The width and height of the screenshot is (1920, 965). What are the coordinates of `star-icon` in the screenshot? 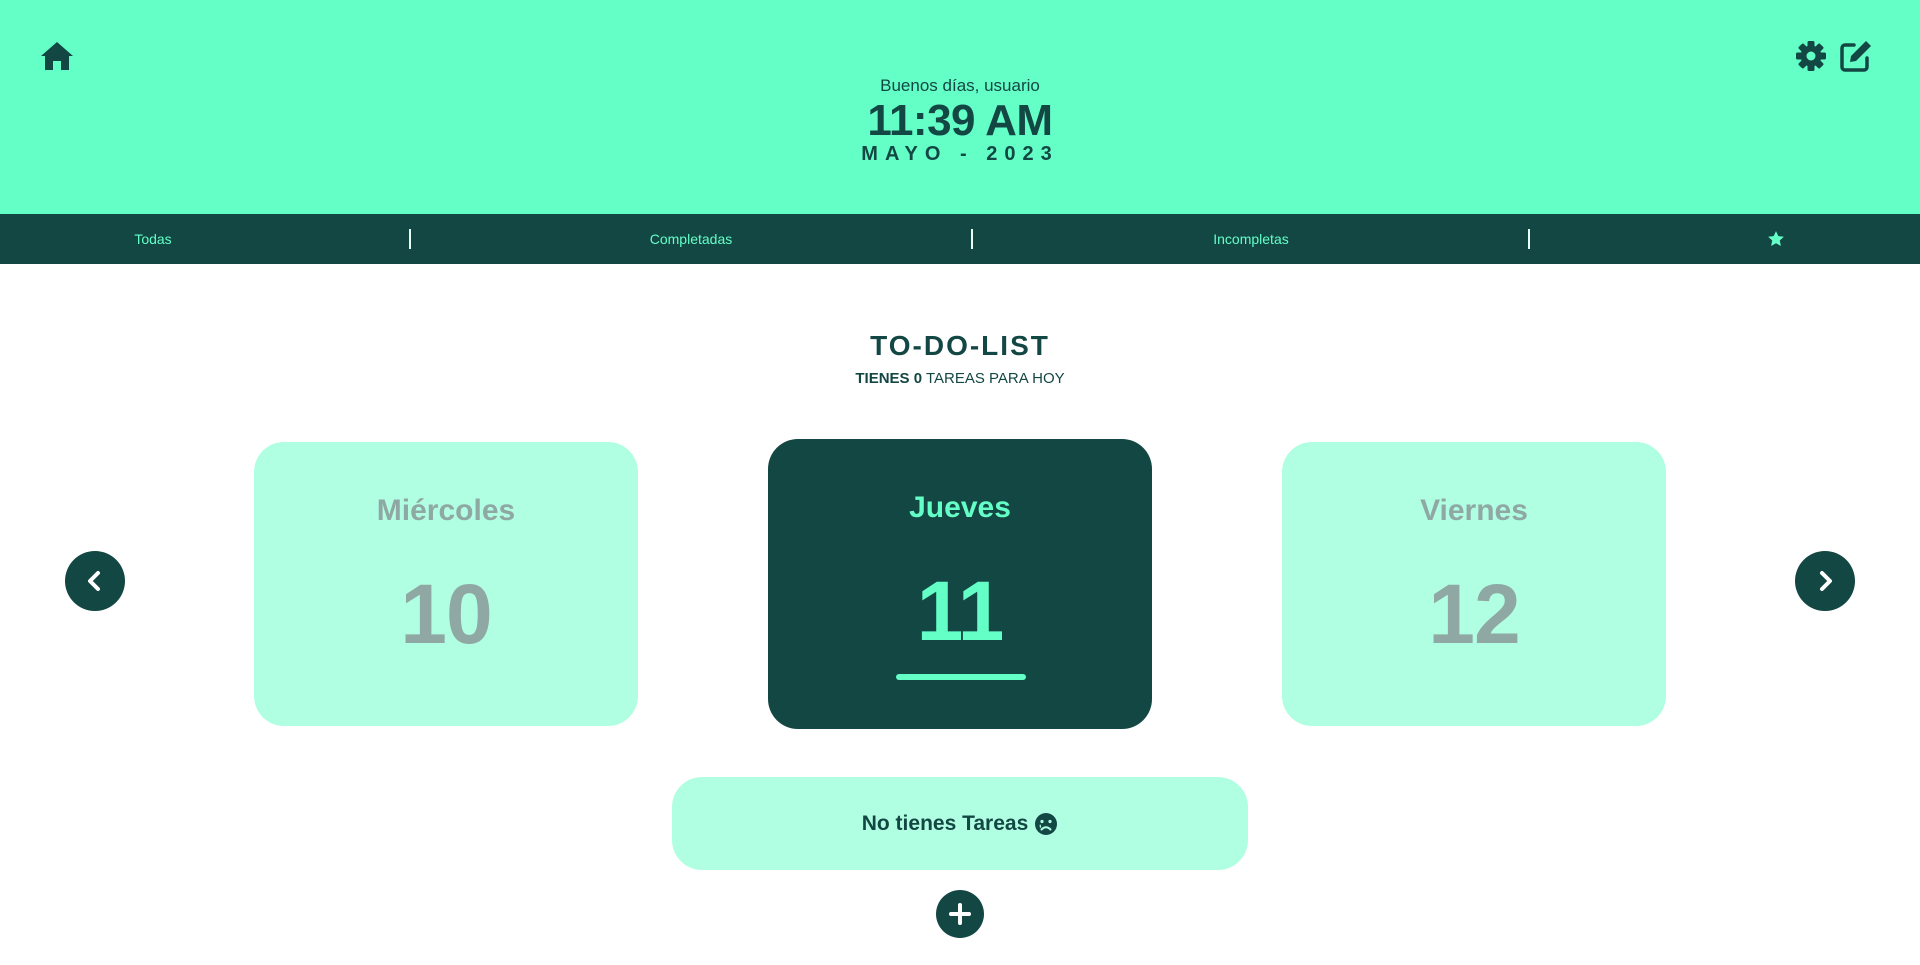 It's located at (1776, 238).